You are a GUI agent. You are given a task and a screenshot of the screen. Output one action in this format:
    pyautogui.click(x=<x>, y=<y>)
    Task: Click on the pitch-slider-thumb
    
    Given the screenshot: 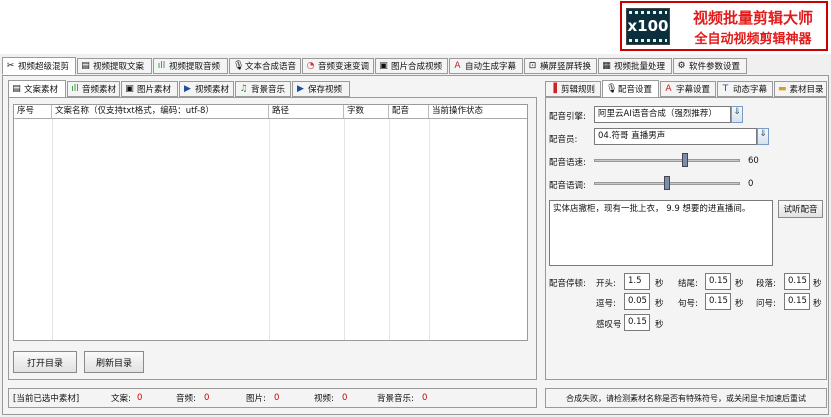 What is the action you would take?
    pyautogui.click(x=667, y=183)
    